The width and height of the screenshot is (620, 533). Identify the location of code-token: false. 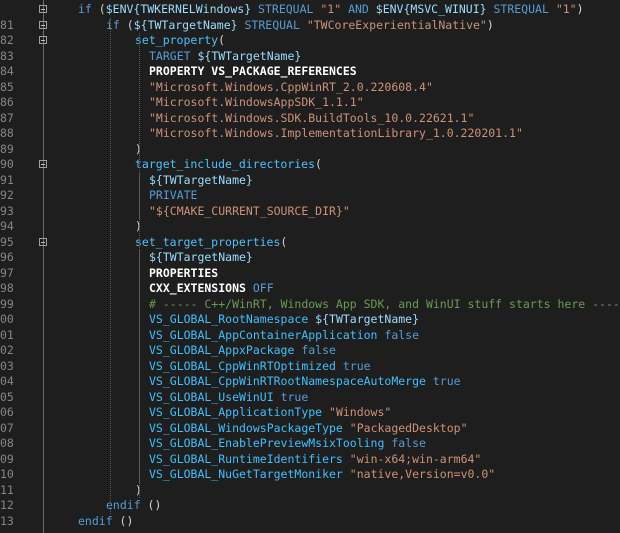
(408, 443).